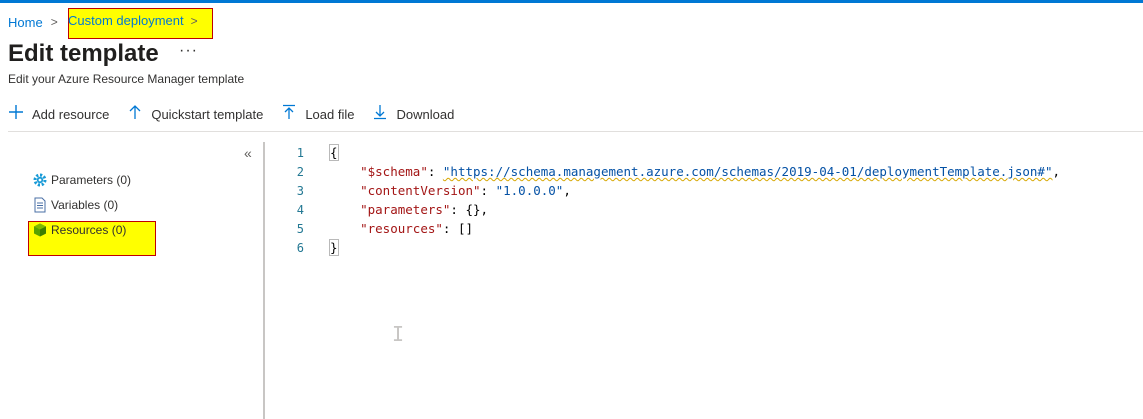  Describe the element at coordinates (405, 209) in the screenshot. I see `parameters-key: "parameters"` at that location.